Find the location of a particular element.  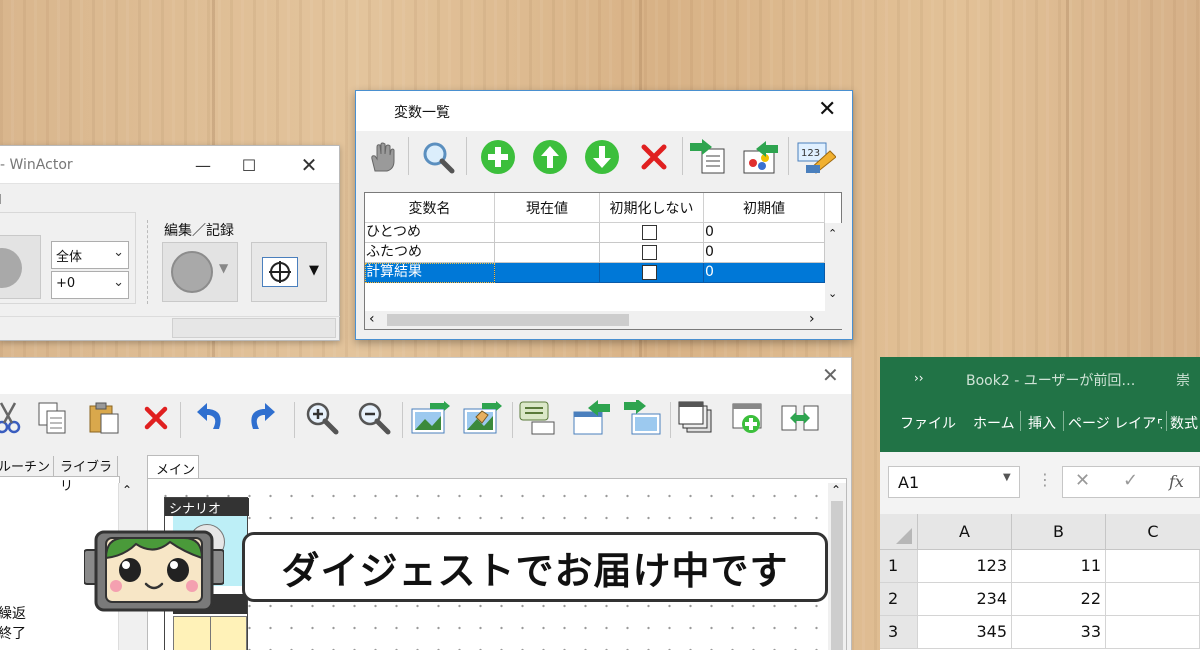

cell-a3: 345 is located at coordinates (965, 632).